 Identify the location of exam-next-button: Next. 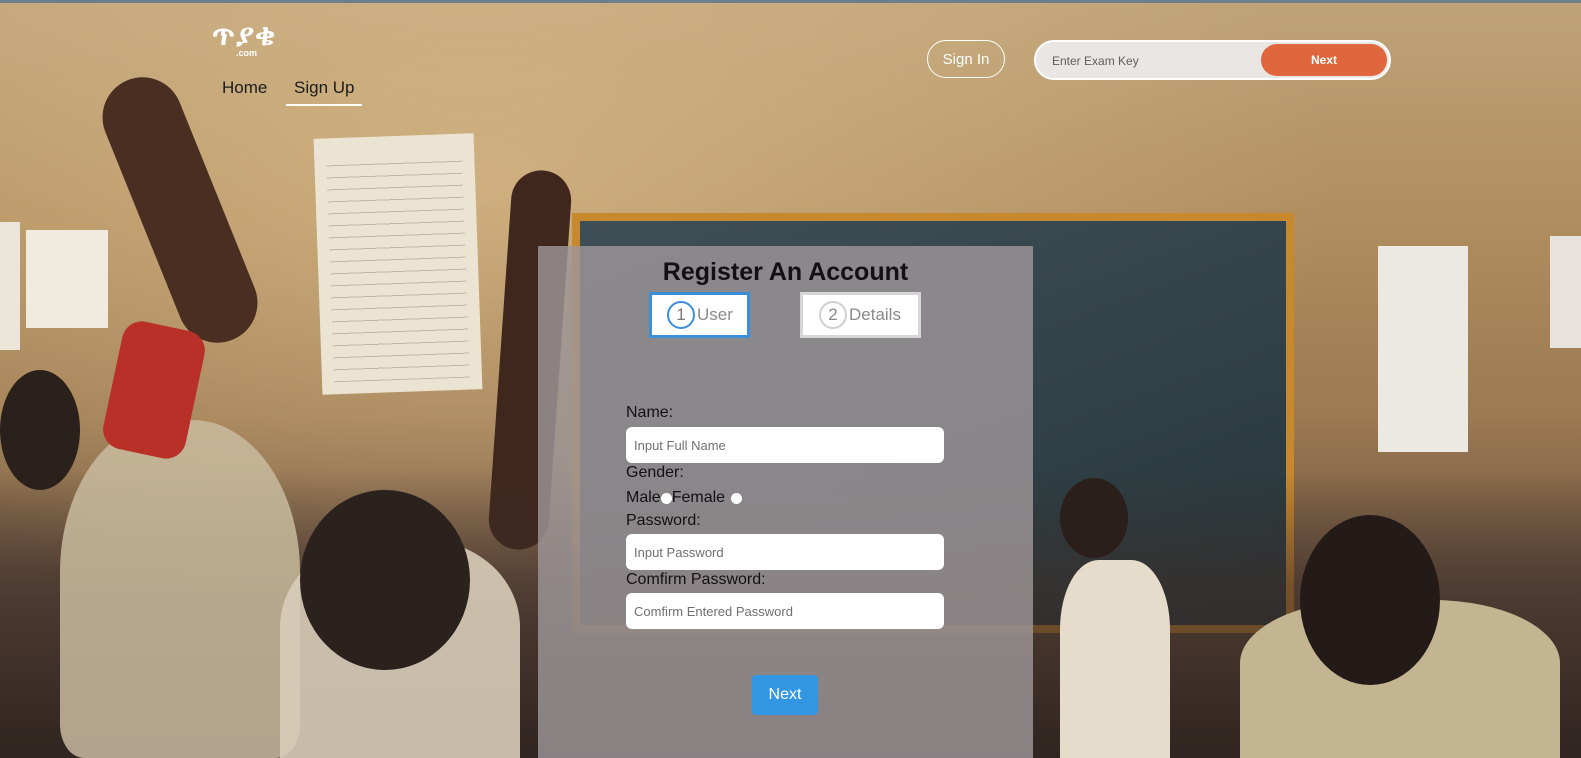
(1324, 60).